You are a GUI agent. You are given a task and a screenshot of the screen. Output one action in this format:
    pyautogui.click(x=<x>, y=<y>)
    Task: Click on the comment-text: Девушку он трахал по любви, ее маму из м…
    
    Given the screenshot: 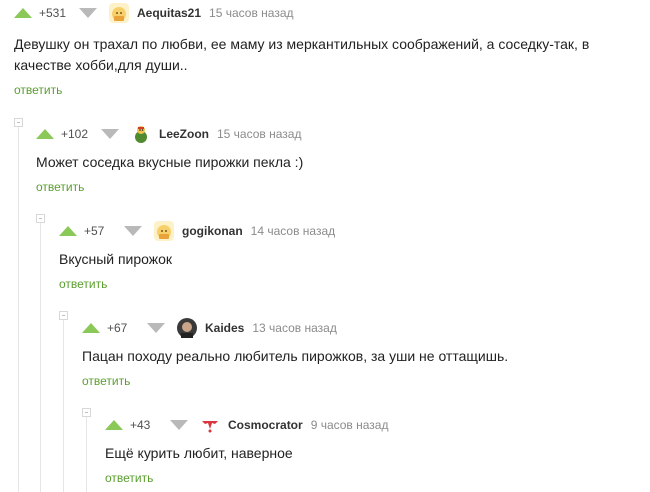 What is the action you would take?
    pyautogui.click(x=302, y=54)
    